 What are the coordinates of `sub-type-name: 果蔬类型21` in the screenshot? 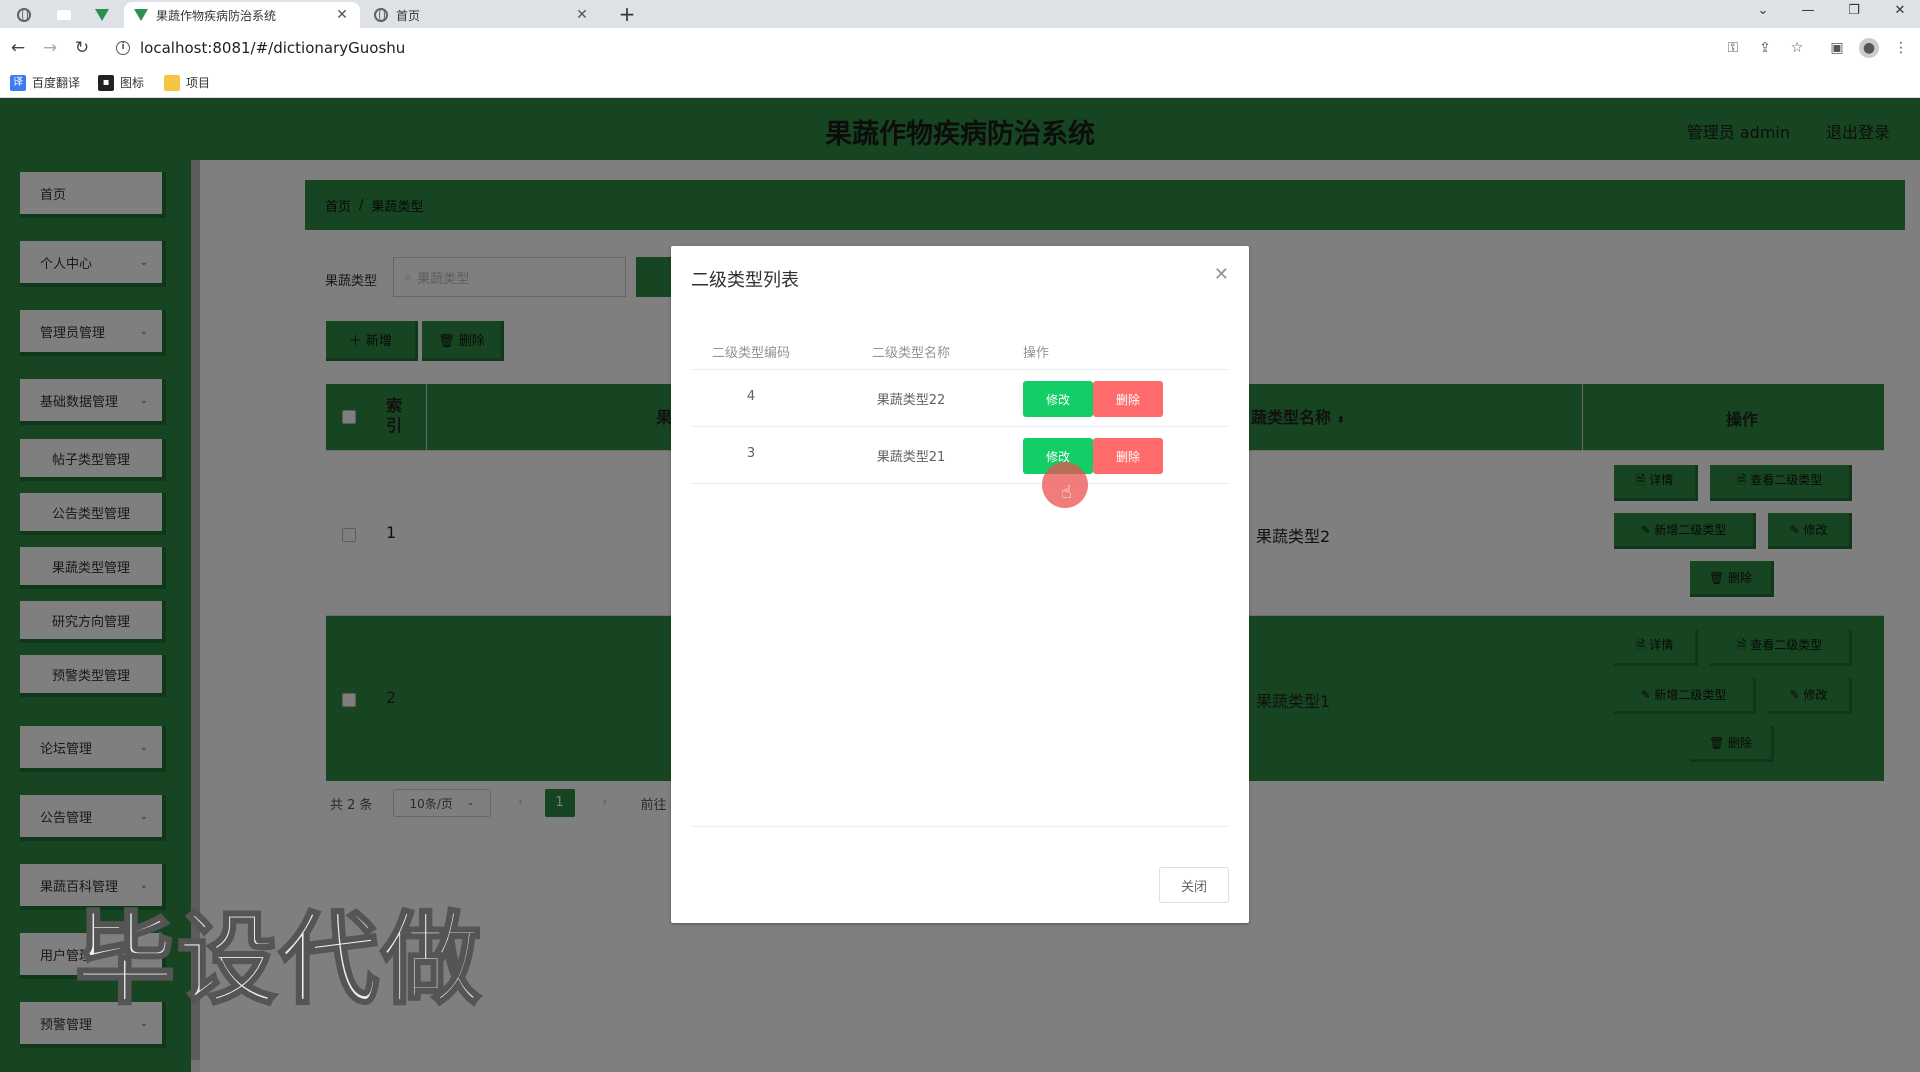 It's located at (911, 457).